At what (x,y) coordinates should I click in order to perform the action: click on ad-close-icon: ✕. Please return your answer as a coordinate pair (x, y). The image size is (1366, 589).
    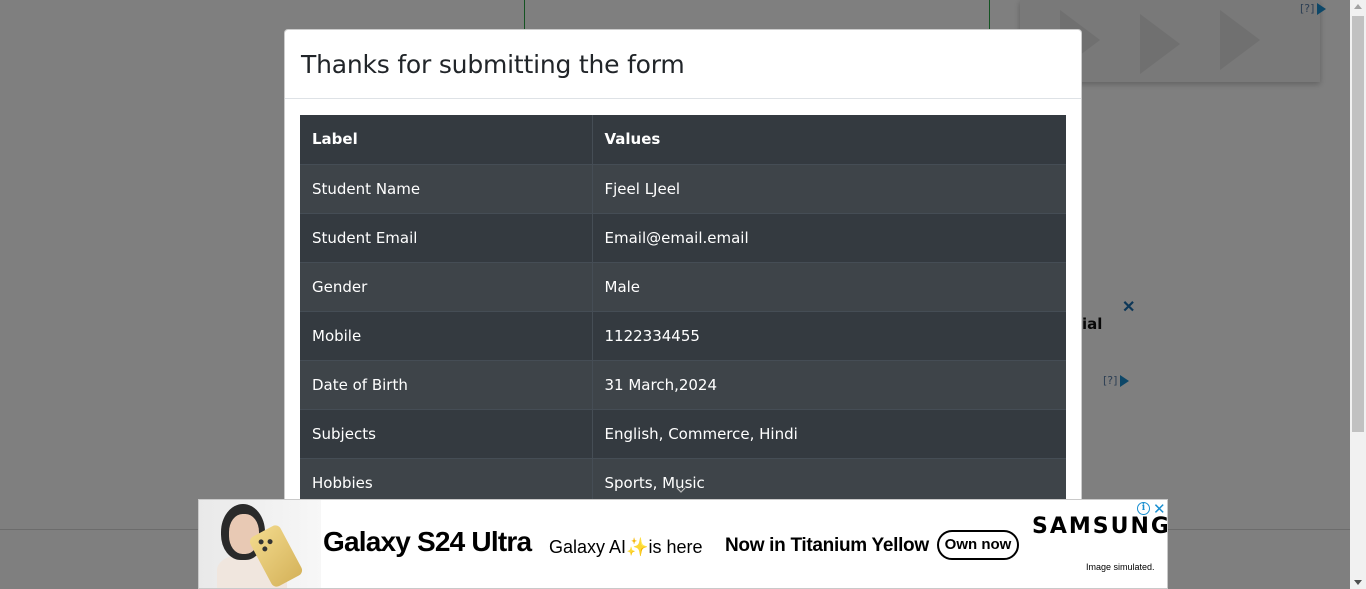
    Looking at the image, I should click on (1159, 509).